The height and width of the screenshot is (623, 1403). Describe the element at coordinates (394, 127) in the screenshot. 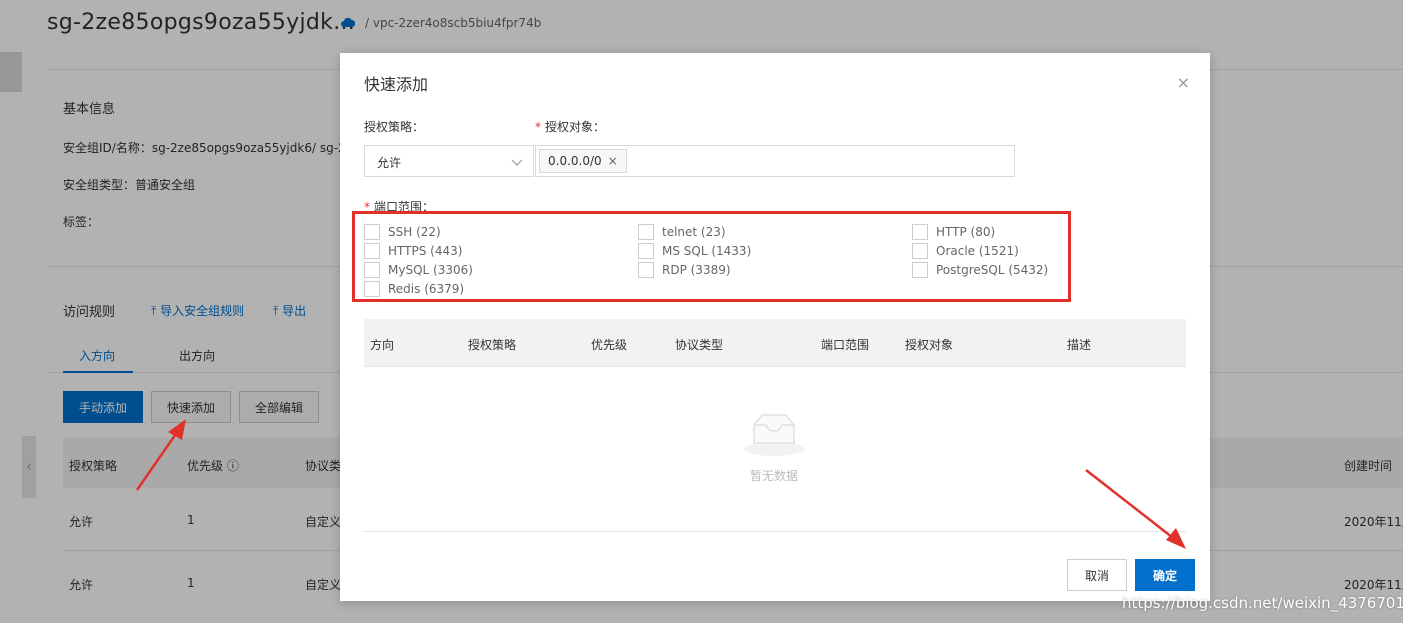

I see `policy-label: 授权策略：` at that location.